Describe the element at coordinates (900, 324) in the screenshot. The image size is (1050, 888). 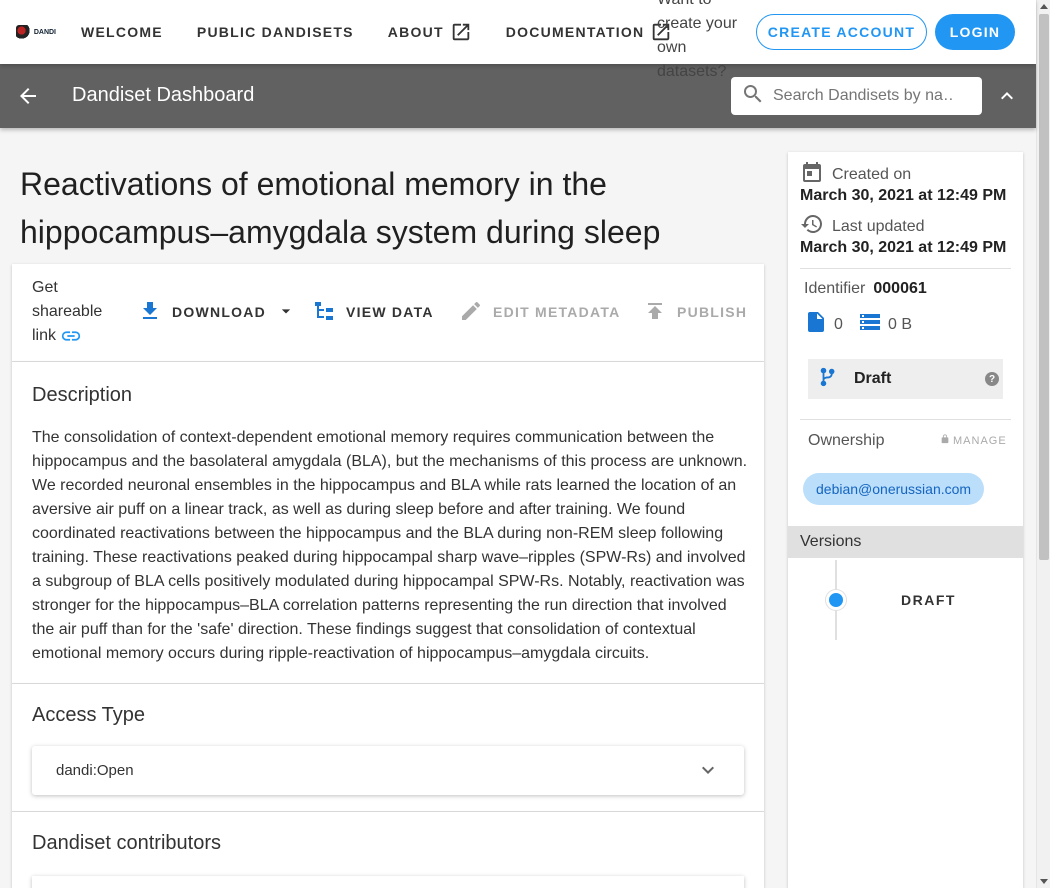
I see `storage-size-value: 0 B` at that location.